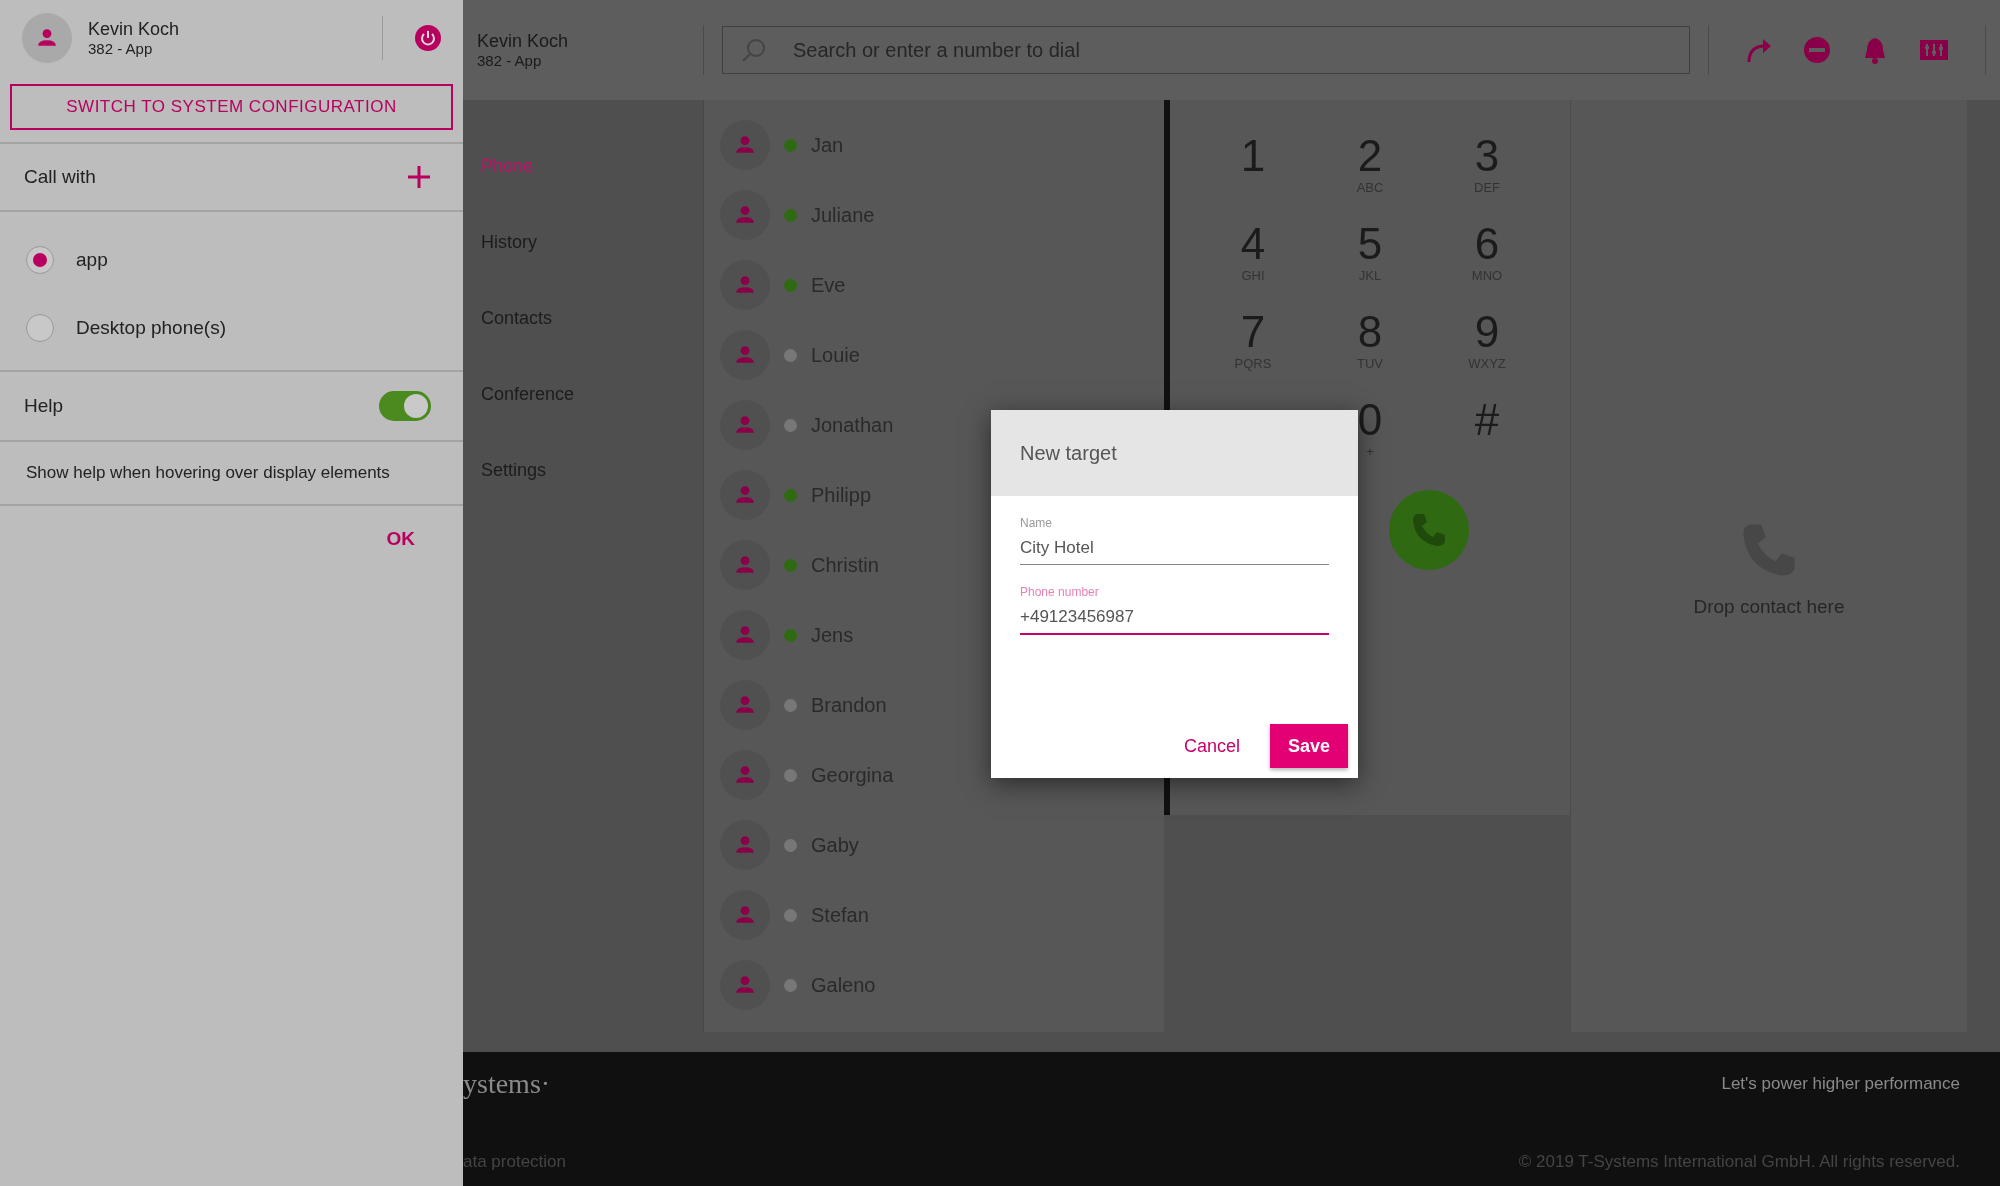 The width and height of the screenshot is (2000, 1186). I want to click on switch-configuration-button: SWITCH TO SYSTEM CONFIGURATION, so click(231, 107).